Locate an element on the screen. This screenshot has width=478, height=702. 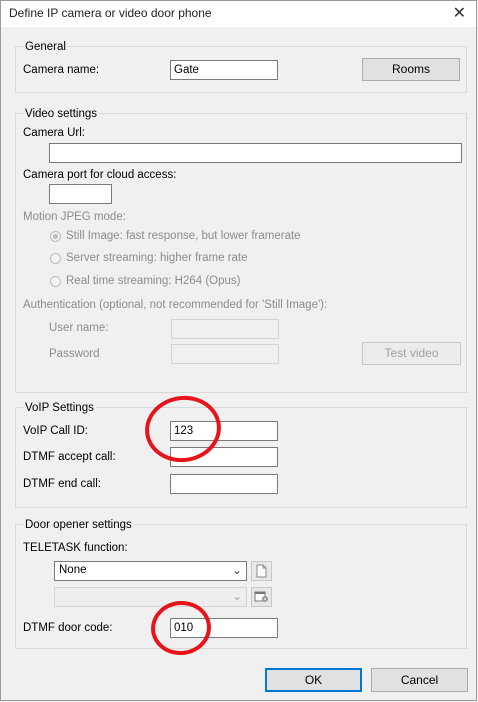
dtmf-door-code-label: DTMF door code: is located at coordinates (68, 628).